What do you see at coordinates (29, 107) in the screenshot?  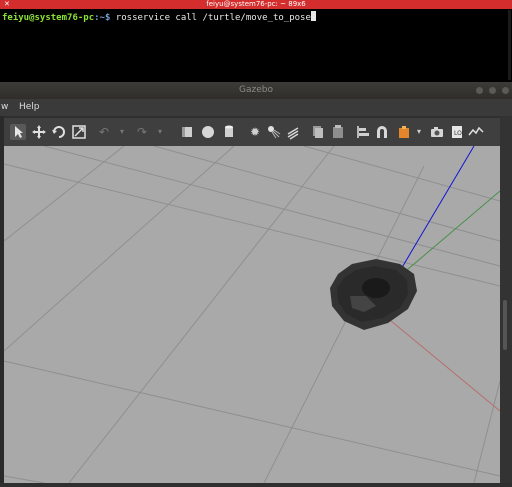 I see `menu-help: Help` at bounding box center [29, 107].